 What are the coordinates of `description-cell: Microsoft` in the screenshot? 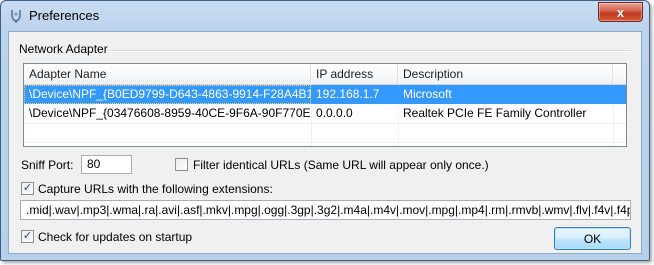 It's located at (427, 94).